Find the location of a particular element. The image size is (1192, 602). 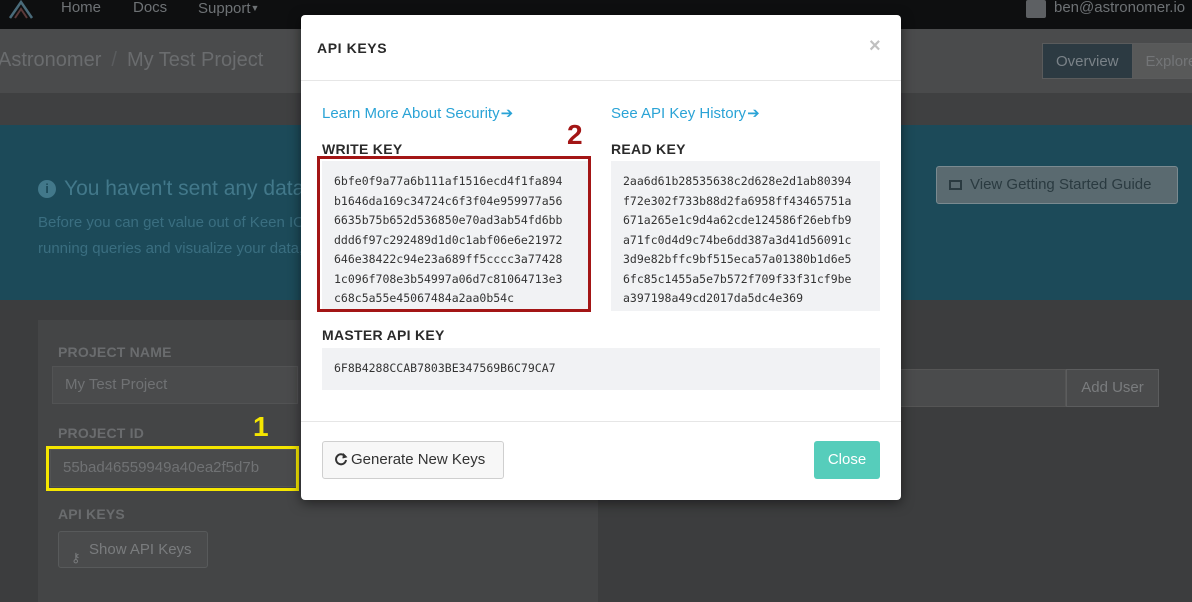

project-name-input: My Test Project is located at coordinates (175, 385).